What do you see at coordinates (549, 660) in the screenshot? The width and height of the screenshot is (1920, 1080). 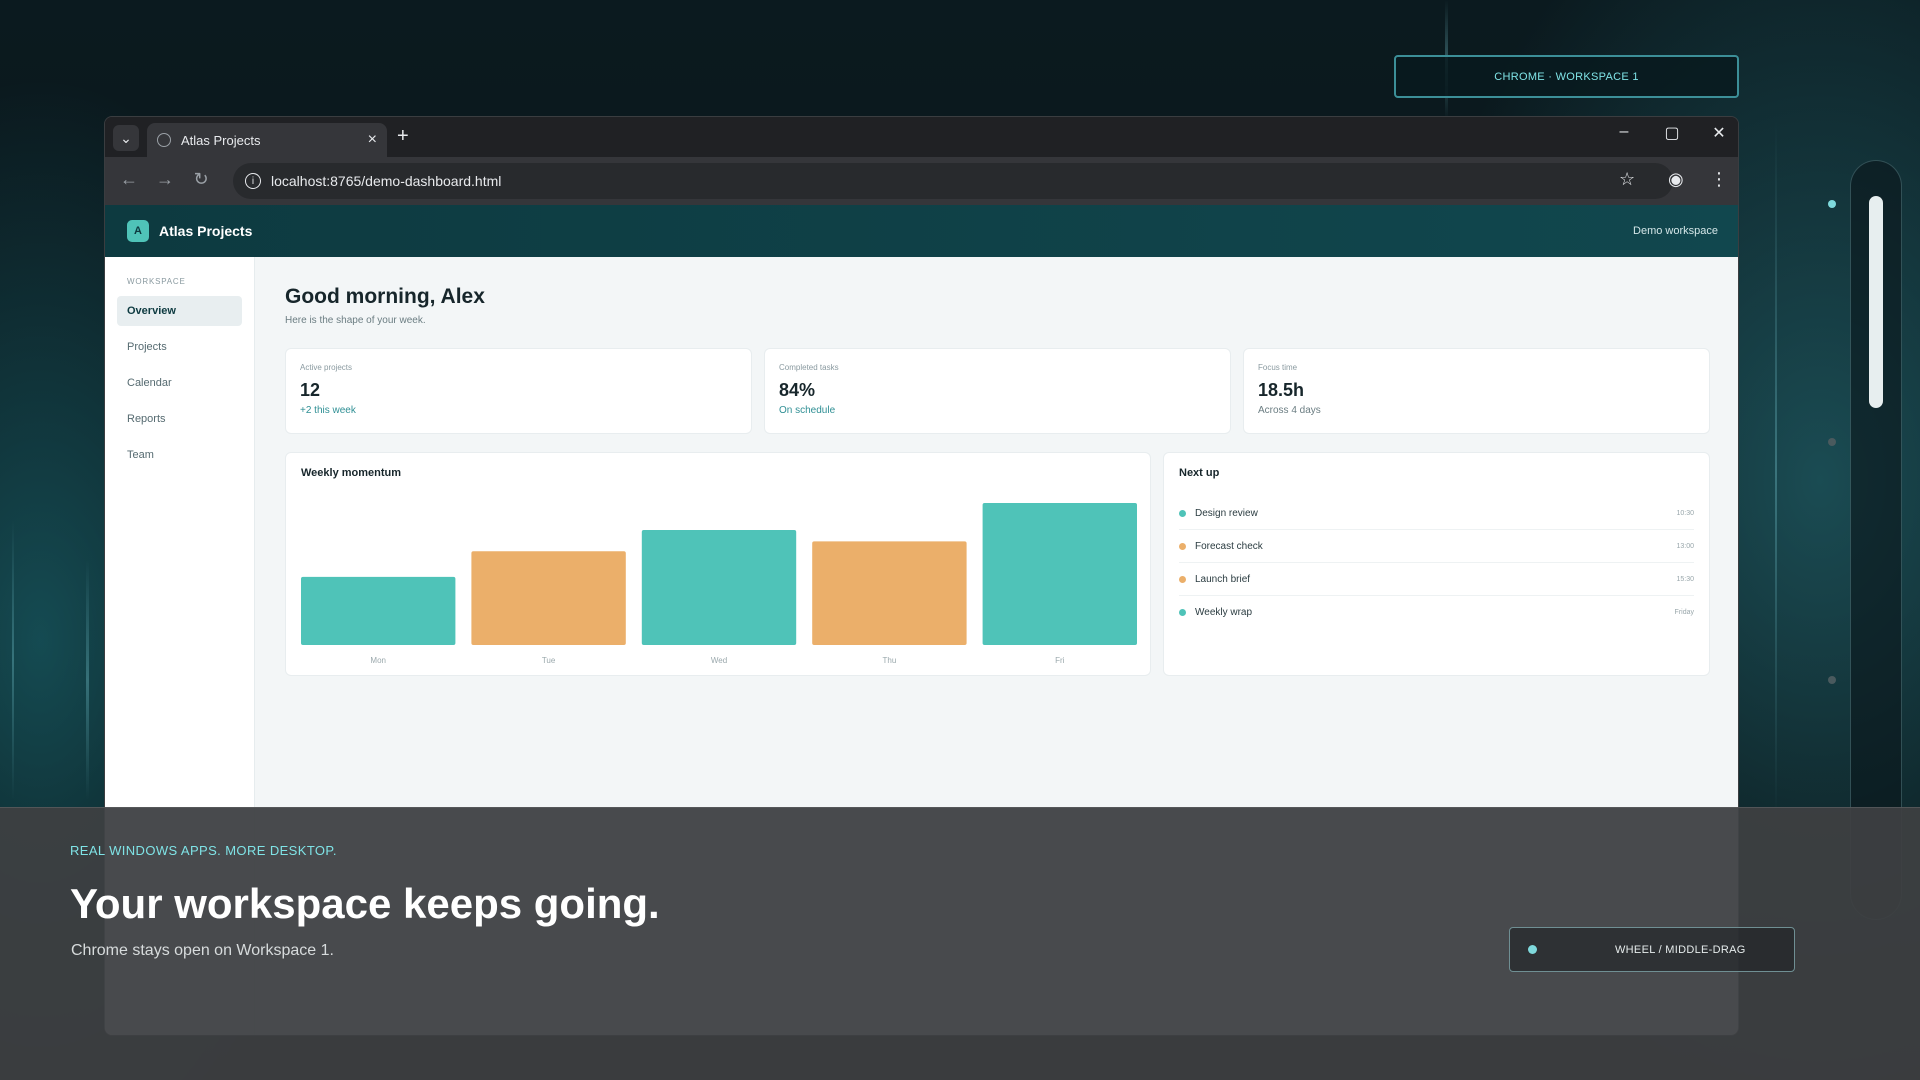 I see `x-tick-label: Tue` at bounding box center [549, 660].